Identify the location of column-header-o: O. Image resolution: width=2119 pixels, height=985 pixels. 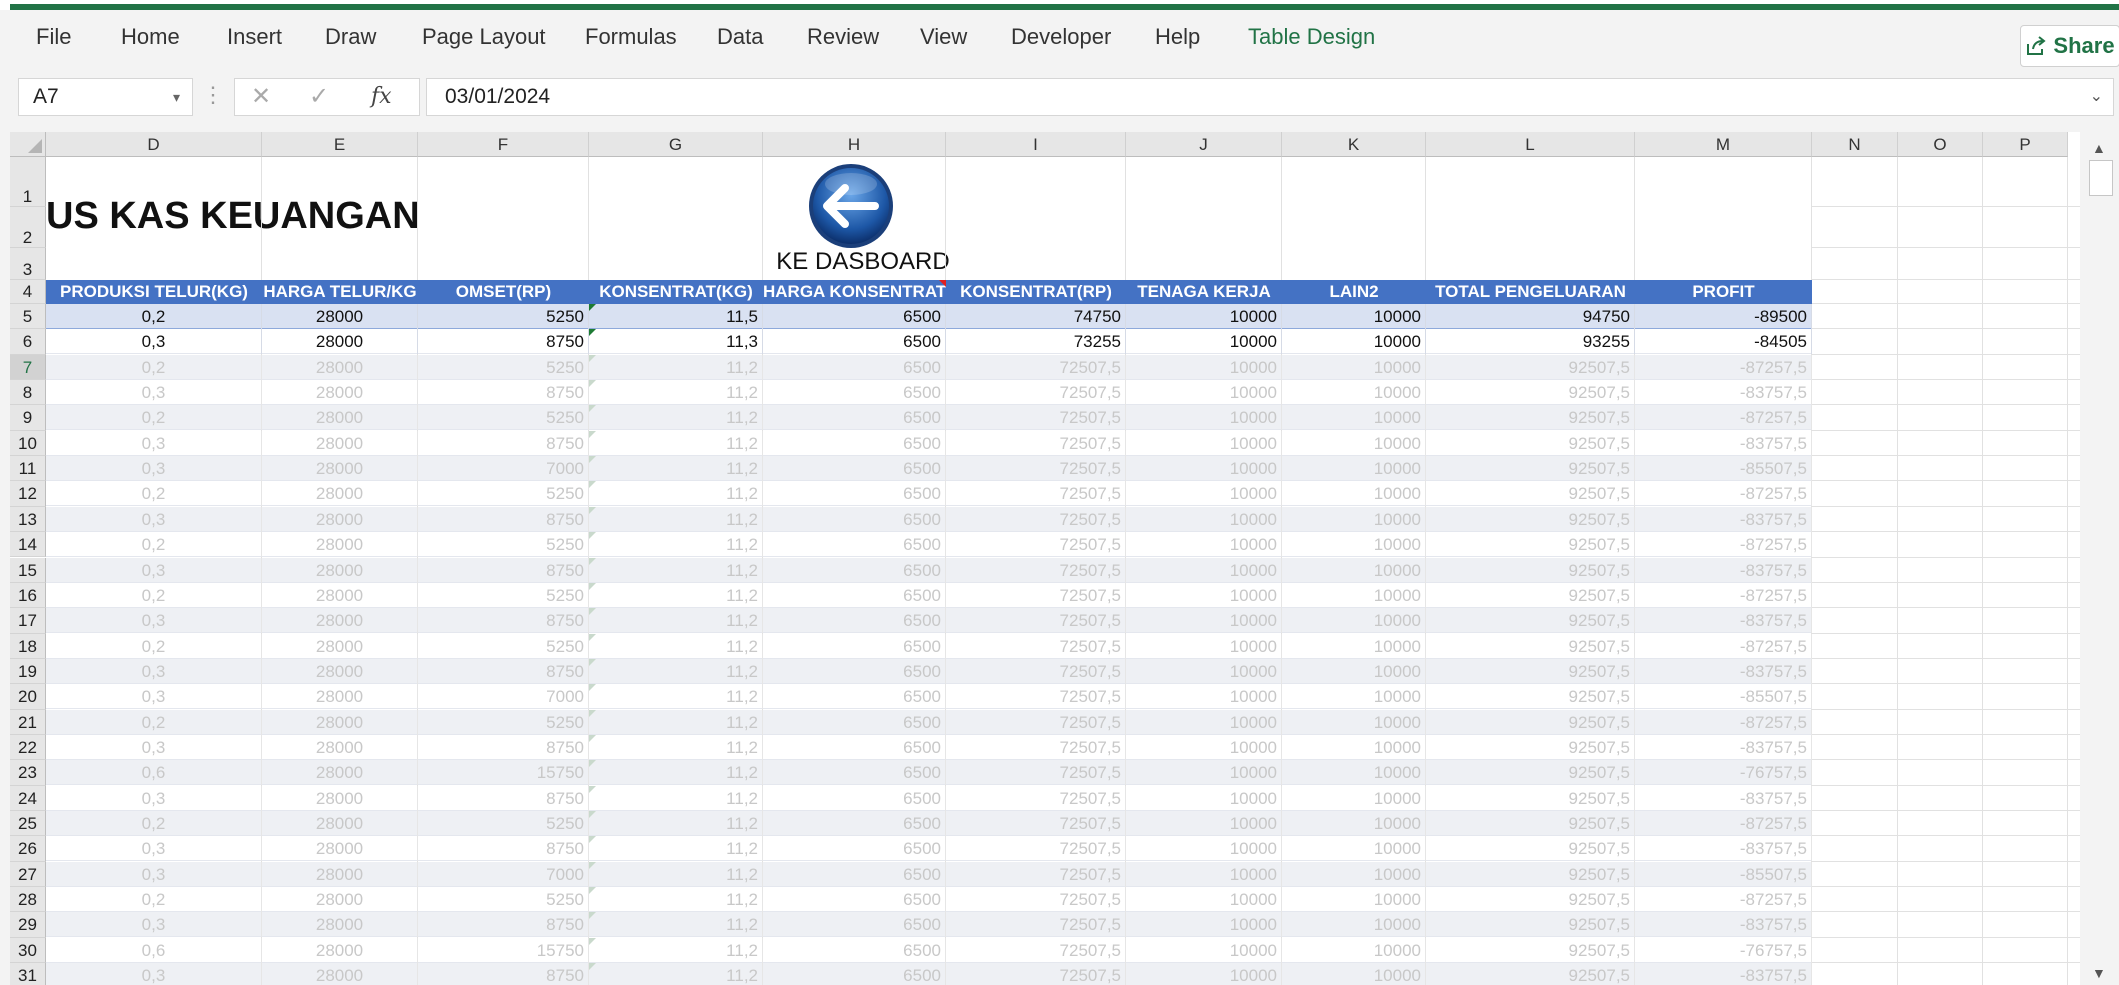
(1940, 144).